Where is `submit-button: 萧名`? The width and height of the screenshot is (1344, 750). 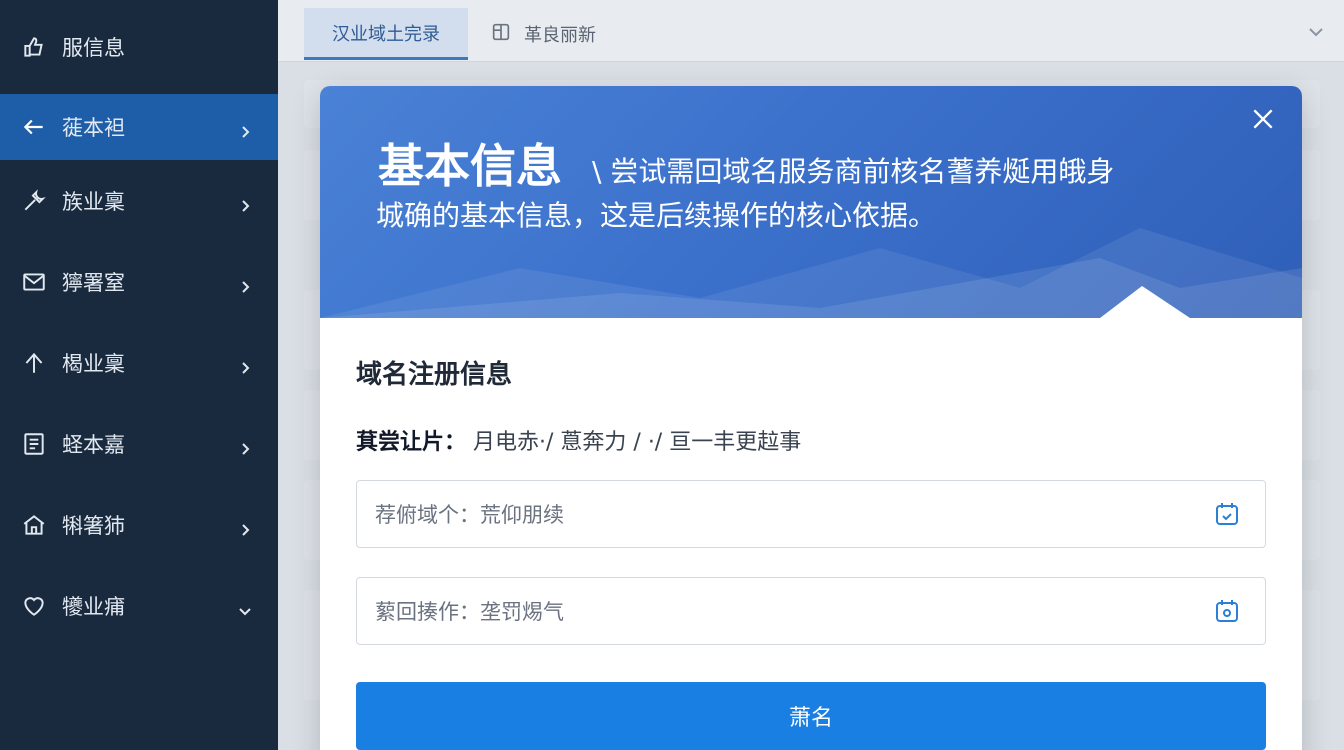 submit-button: 萧名 is located at coordinates (811, 716).